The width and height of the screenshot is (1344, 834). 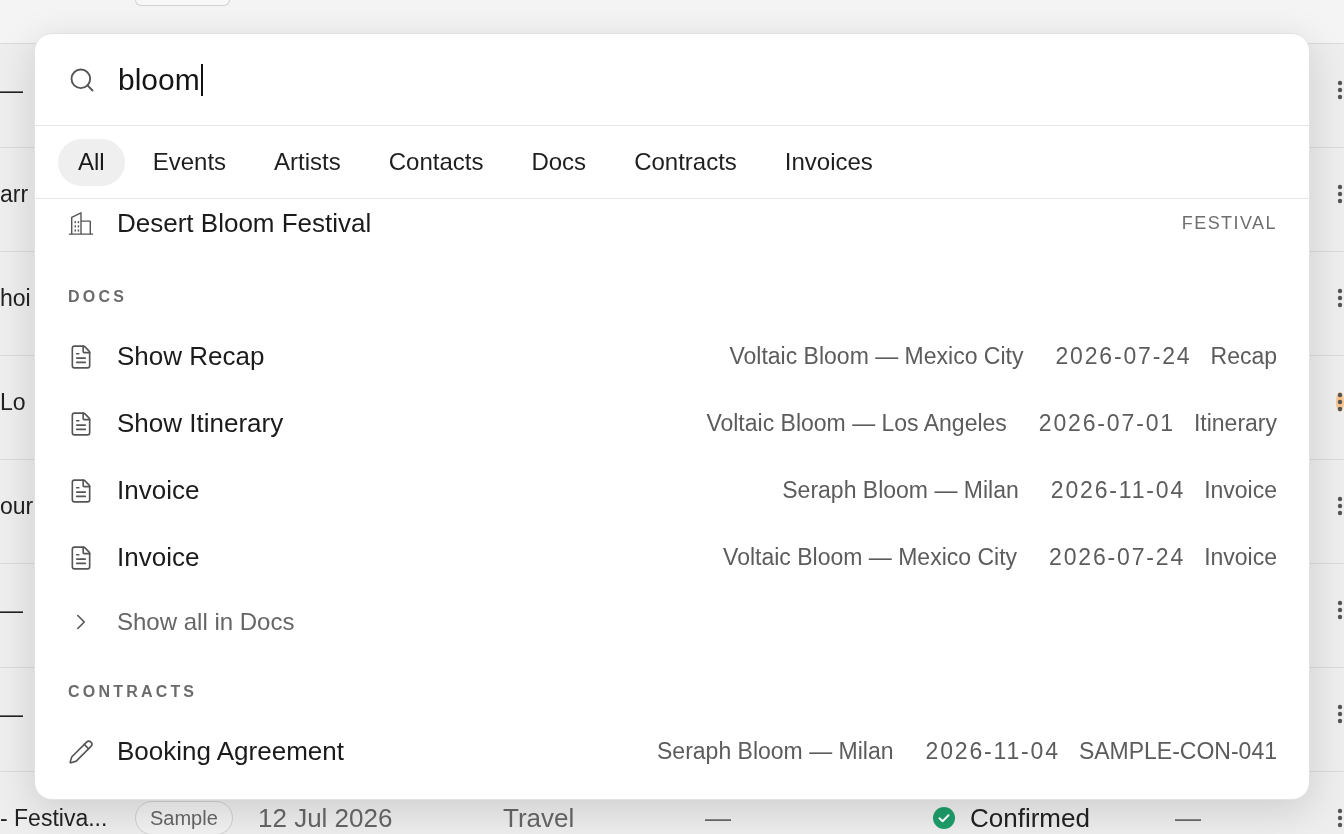 What do you see at coordinates (200, 423) in the screenshot?
I see `result-title: Show Itinerary` at bounding box center [200, 423].